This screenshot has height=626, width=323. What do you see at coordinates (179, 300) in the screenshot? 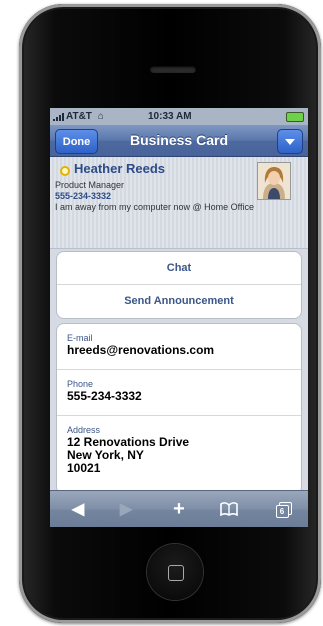
I see `send-announcement-button: Send Announcement` at bounding box center [179, 300].